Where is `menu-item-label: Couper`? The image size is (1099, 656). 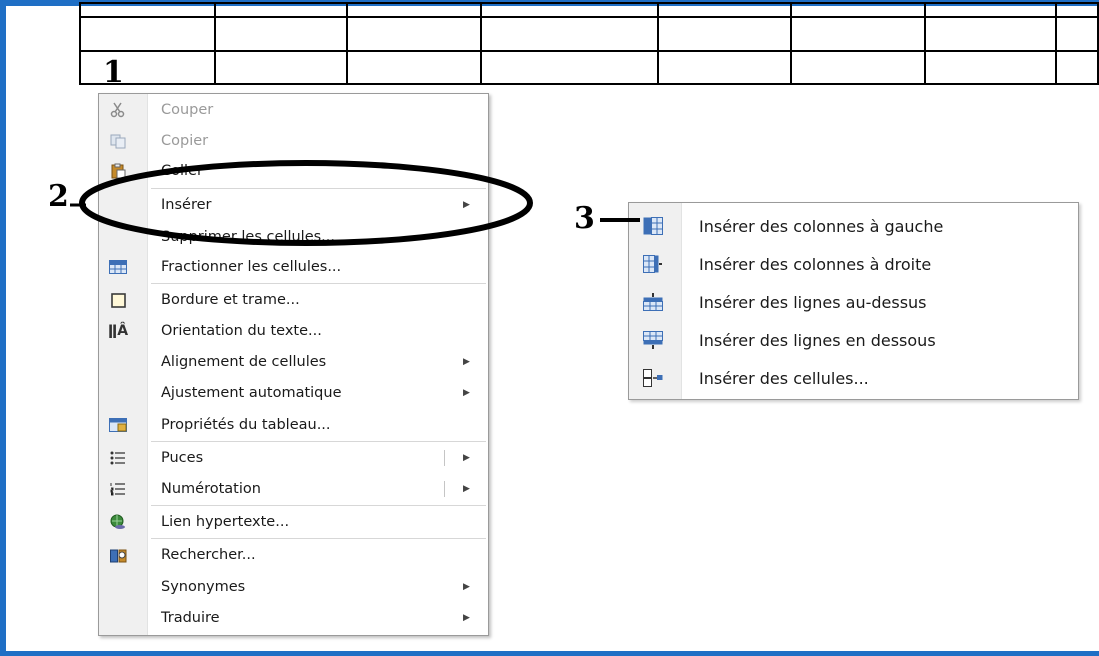
menu-item-label: Couper is located at coordinates (187, 110).